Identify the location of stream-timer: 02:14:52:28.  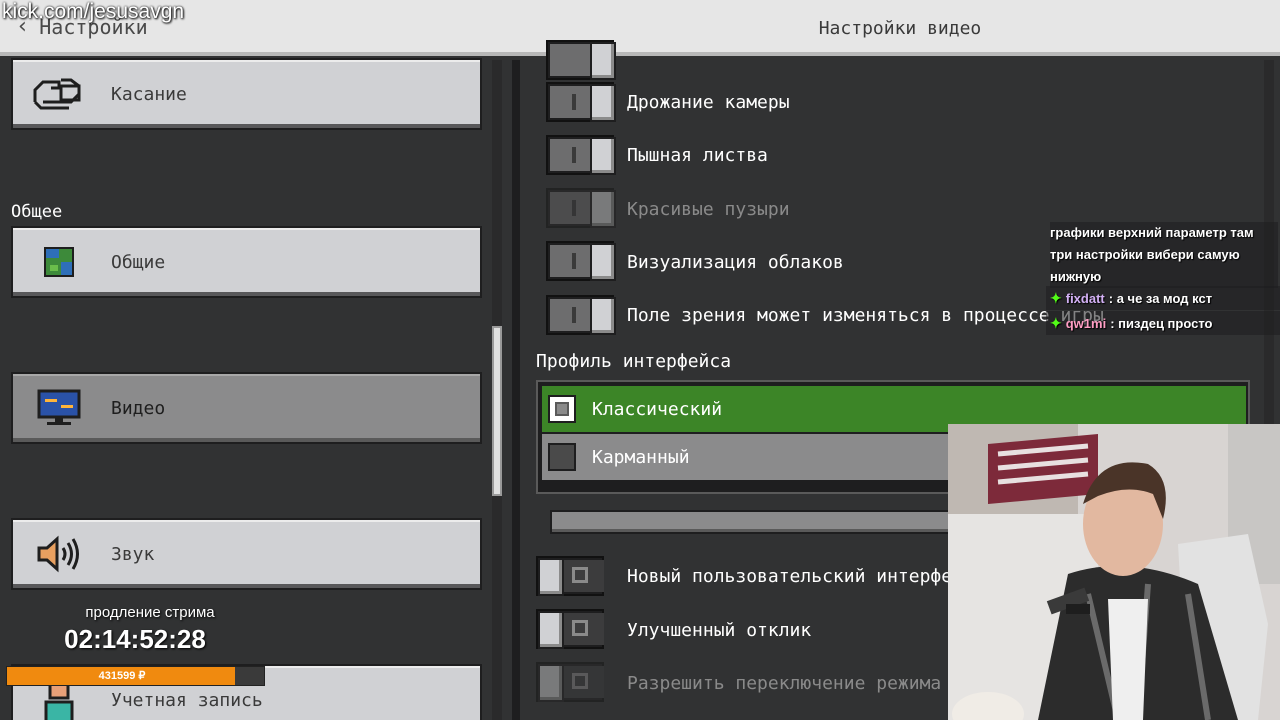
(135, 639).